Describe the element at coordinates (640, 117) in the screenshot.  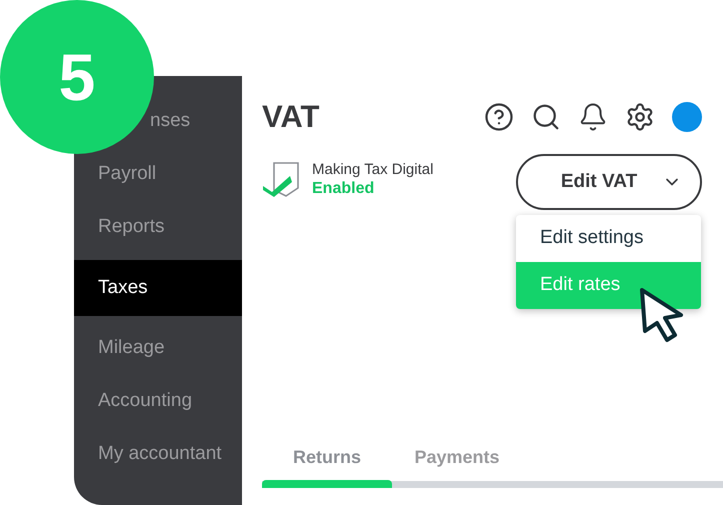
I see `settings-icon` at that location.